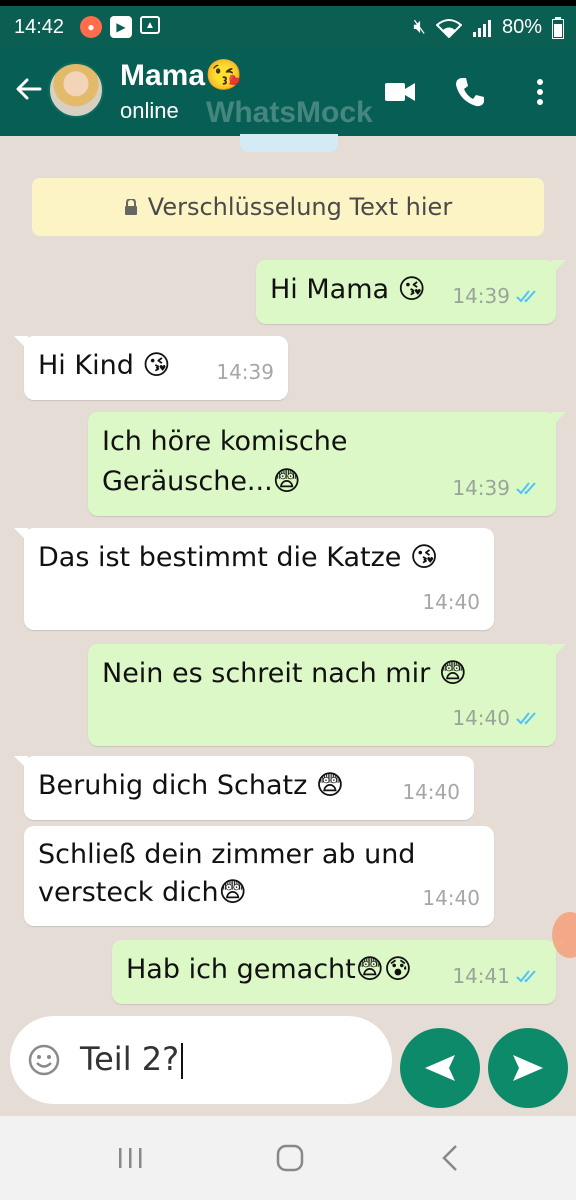 This screenshot has width=576, height=1200. Describe the element at coordinates (300, 207) in the screenshot. I see `encryption-text: Verschlüsselung Text hier` at that location.